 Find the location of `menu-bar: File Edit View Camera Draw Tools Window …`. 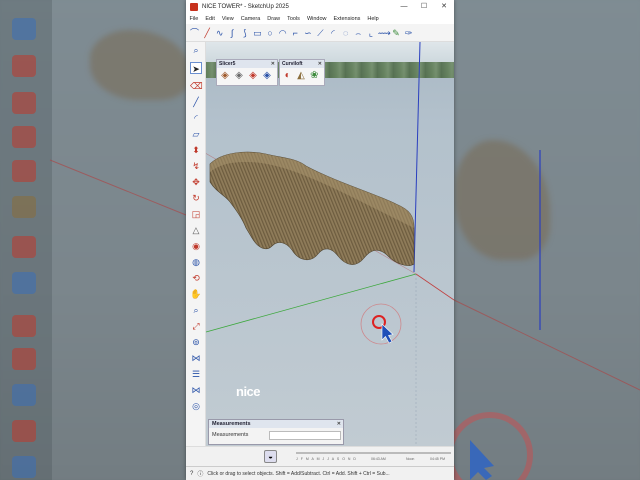

menu-bar: File Edit View Camera Draw Tools Window … is located at coordinates (320, 18).